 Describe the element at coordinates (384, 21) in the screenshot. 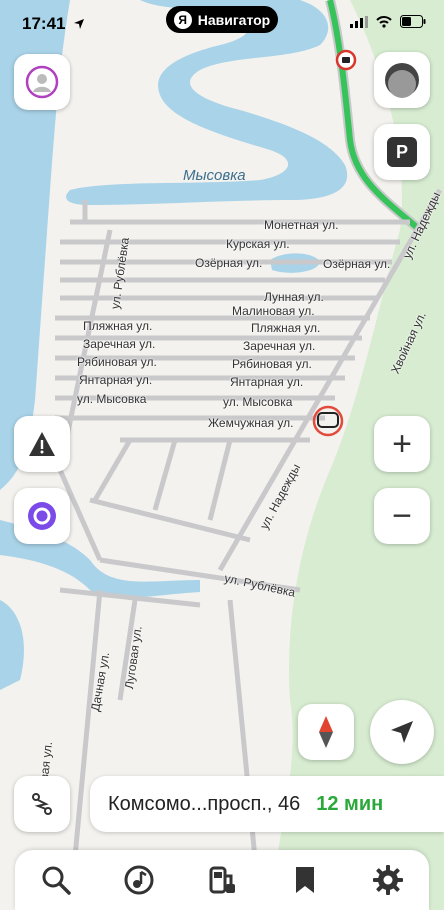

I see `wifi-icon` at that location.